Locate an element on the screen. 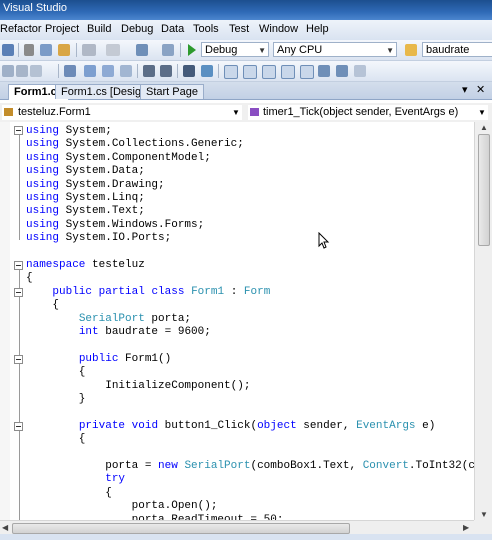 The height and width of the screenshot is (540, 492). code-line: SerialPort porta; is located at coordinates (108, 319).